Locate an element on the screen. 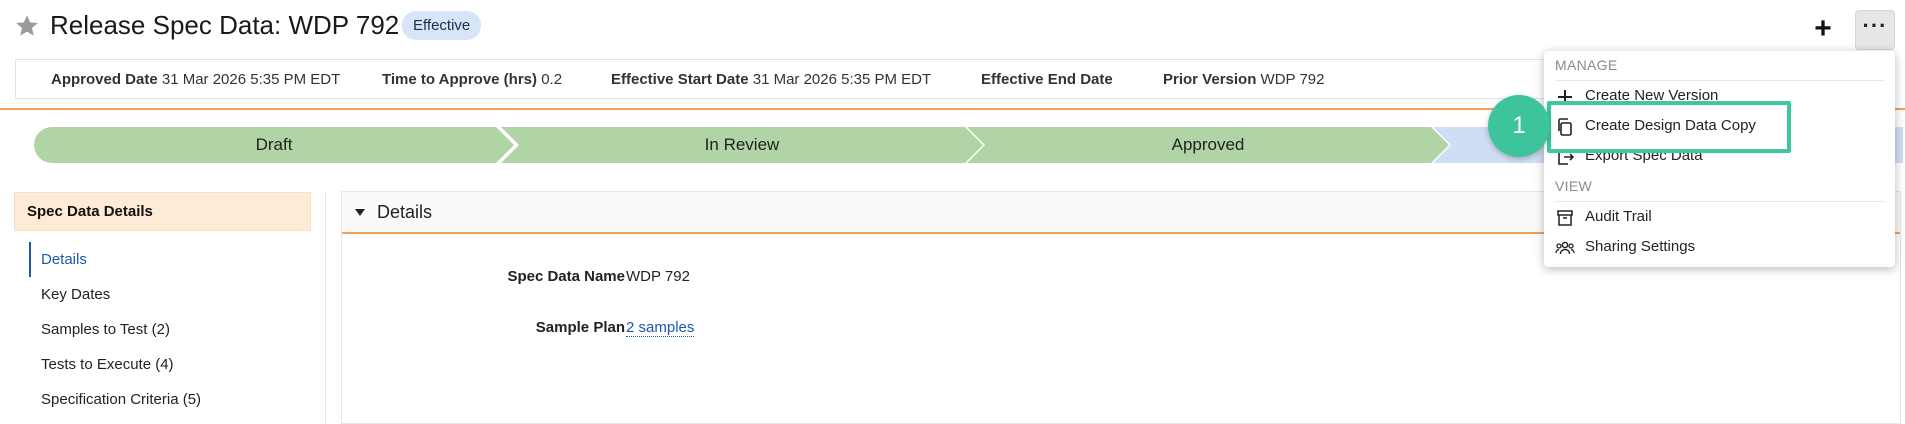  time-to-approve: Time to Approve (hrs) 0.2 is located at coordinates (472, 79).